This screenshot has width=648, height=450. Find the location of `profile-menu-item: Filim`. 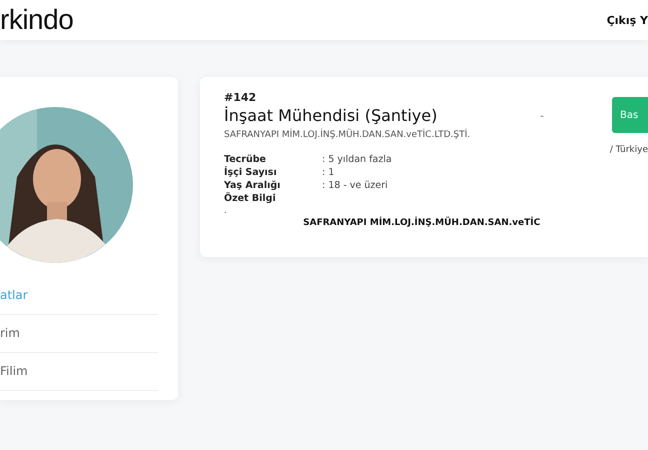

profile-menu-item: Filim is located at coordinates (79, 372).